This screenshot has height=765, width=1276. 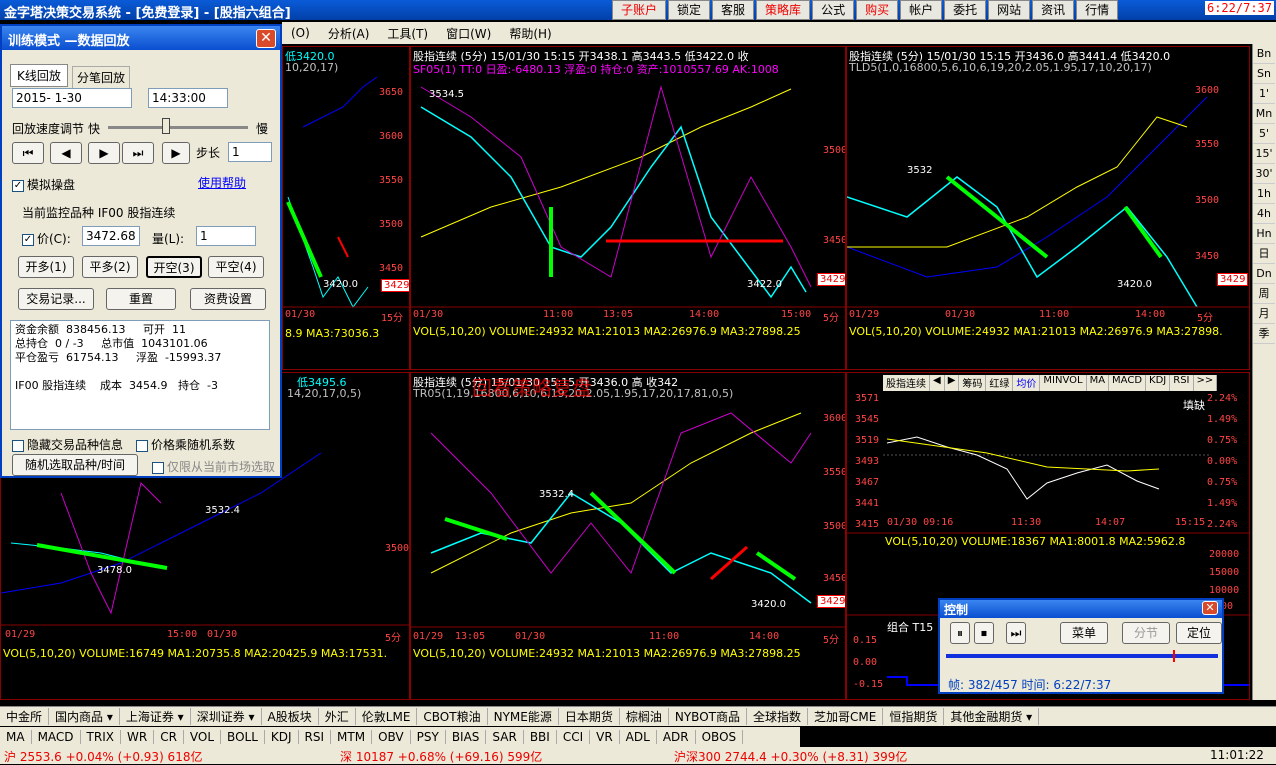 What do you see at coordinates (1264, 174) in the screenshot?
I see `period-button-6: 30'` at bounding box center [1264, 174].